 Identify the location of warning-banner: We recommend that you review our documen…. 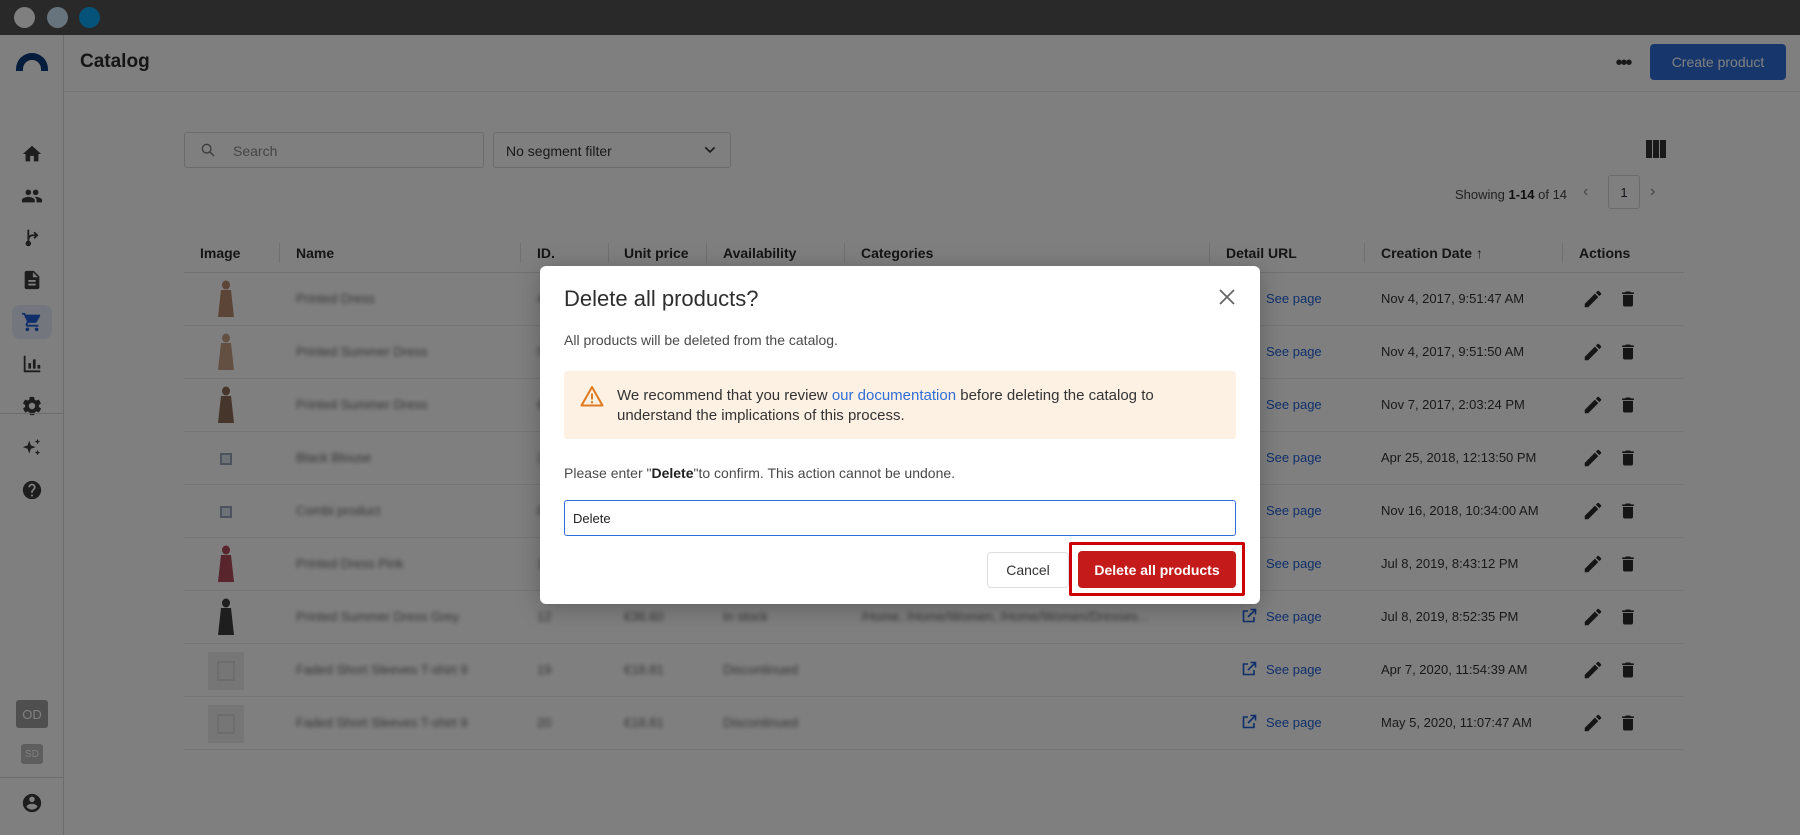
(900, 405).